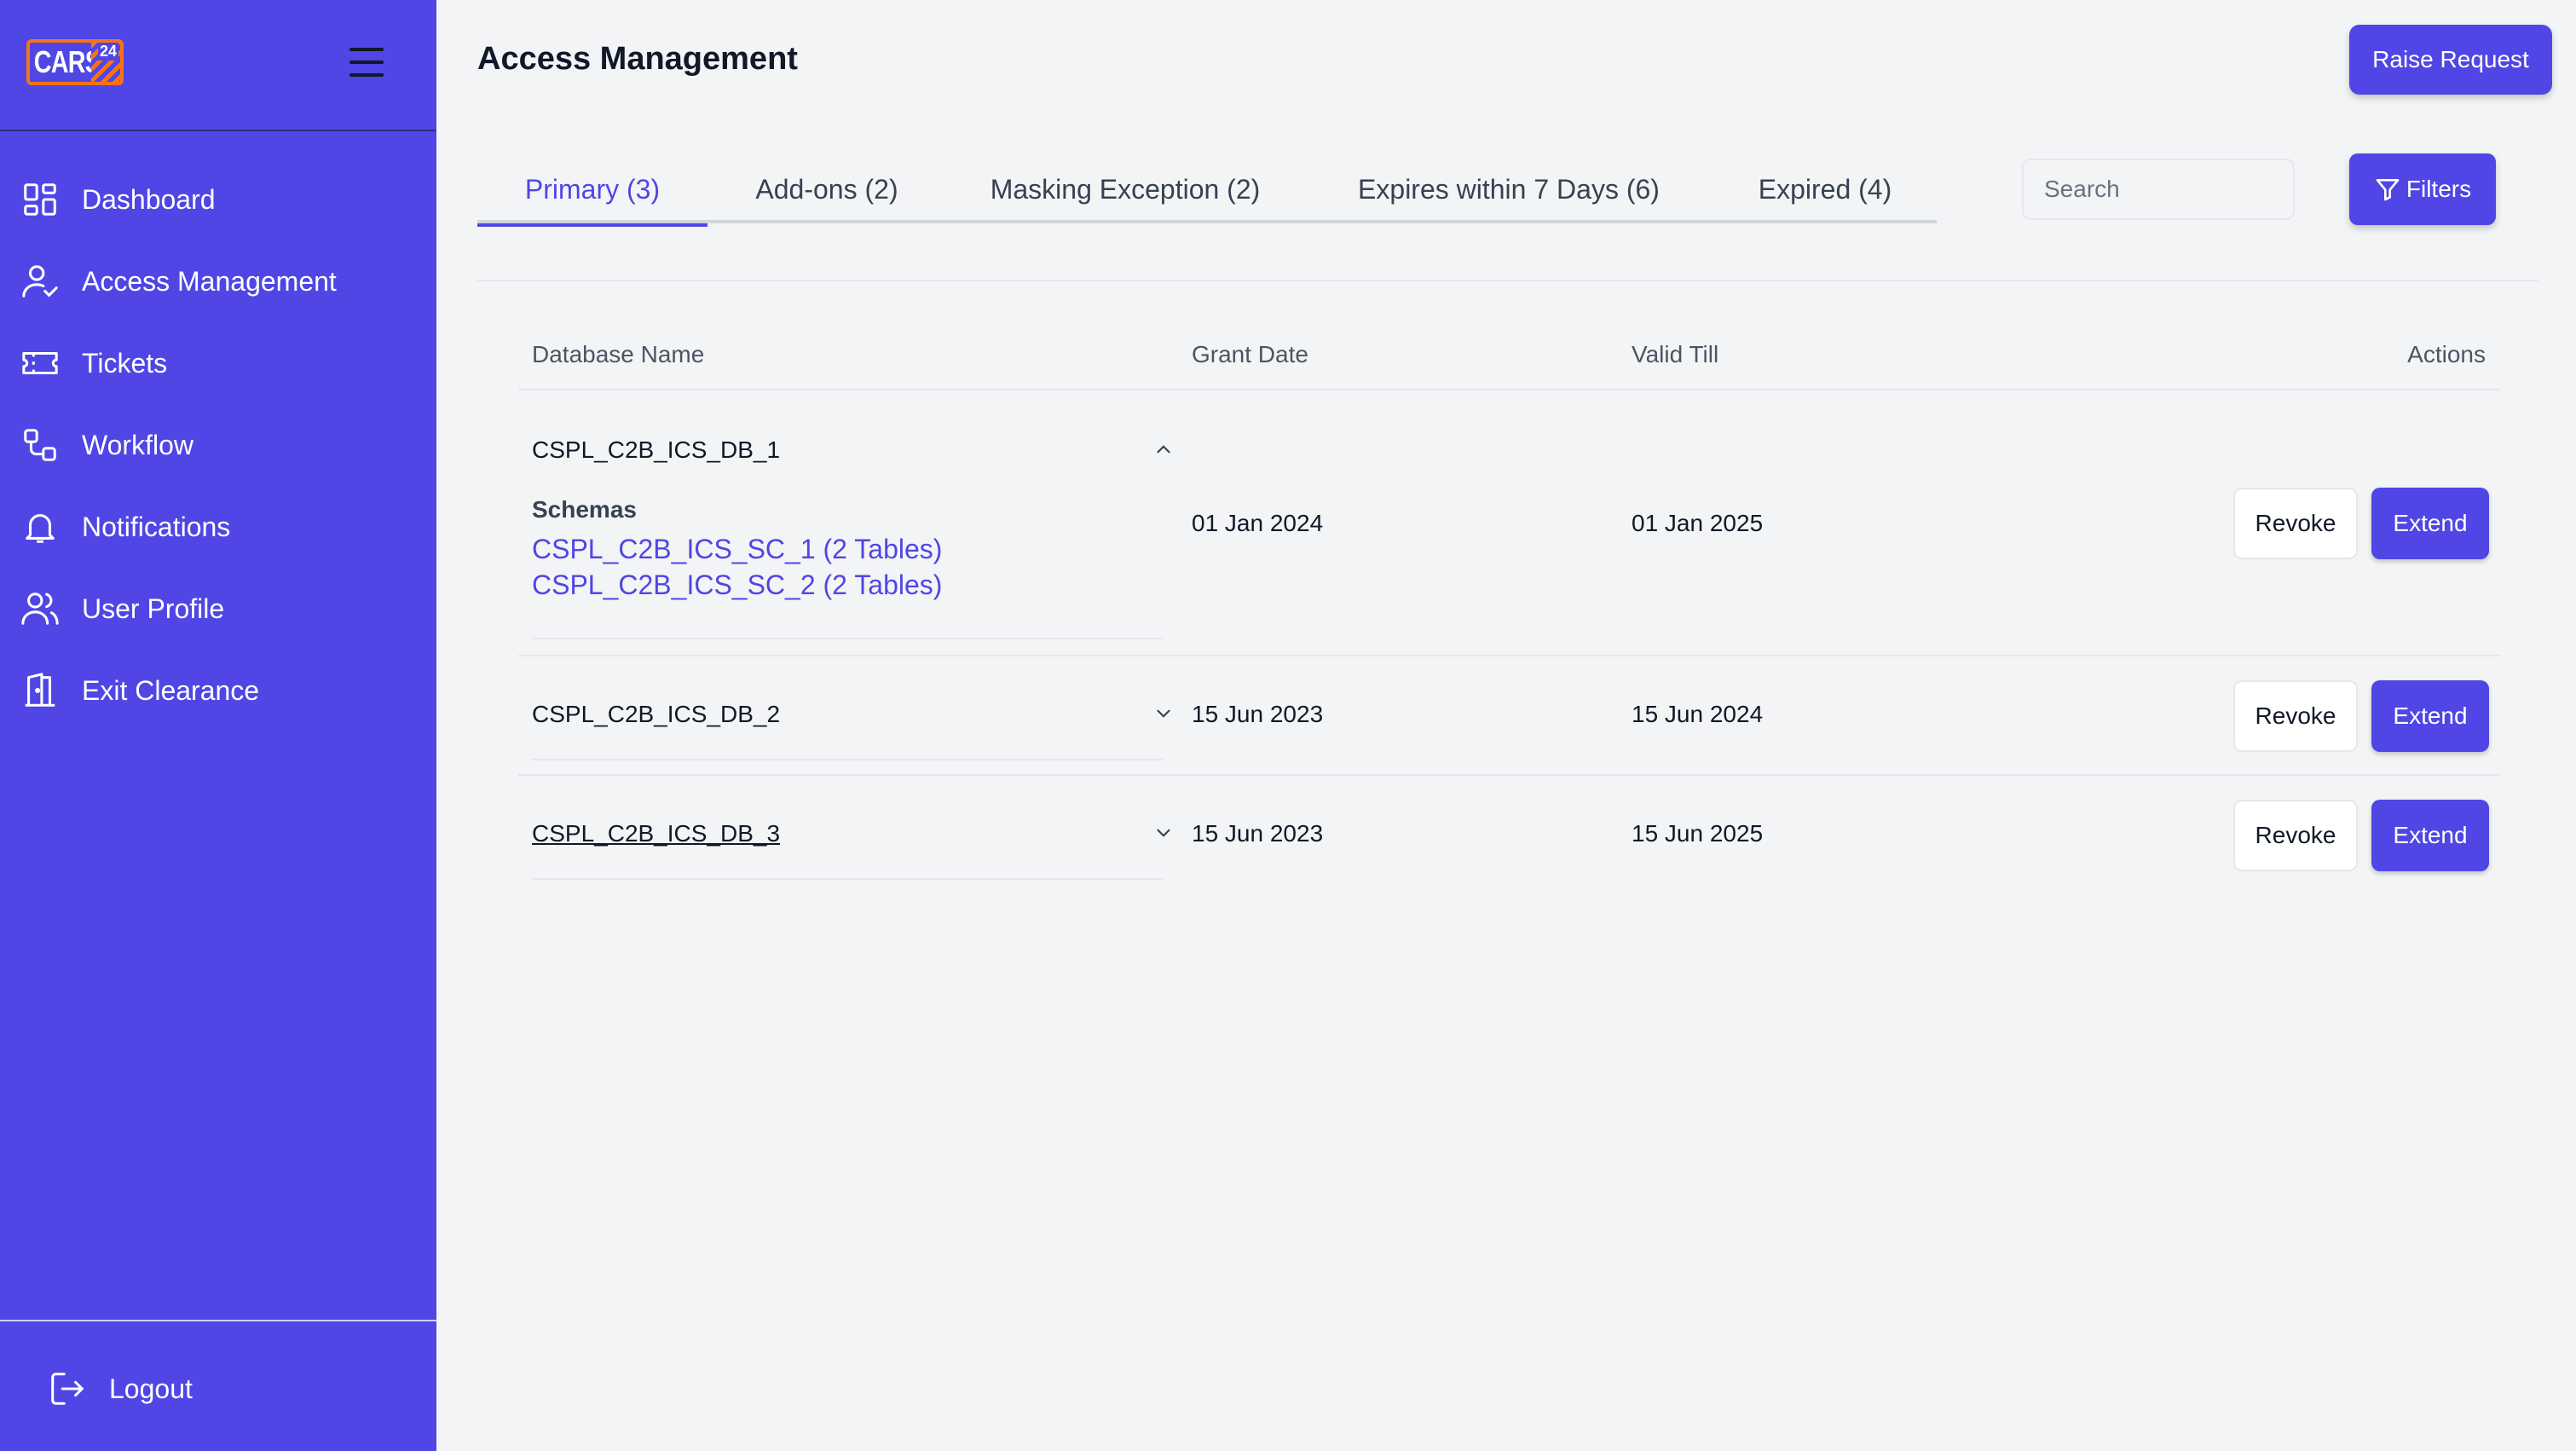 Image resolution: width=2576 pixels, height=1451 pixels. Describe the element at coordinates (218, 65) in the screenshot. I see `sidebar-header: CARS 24` at that location.